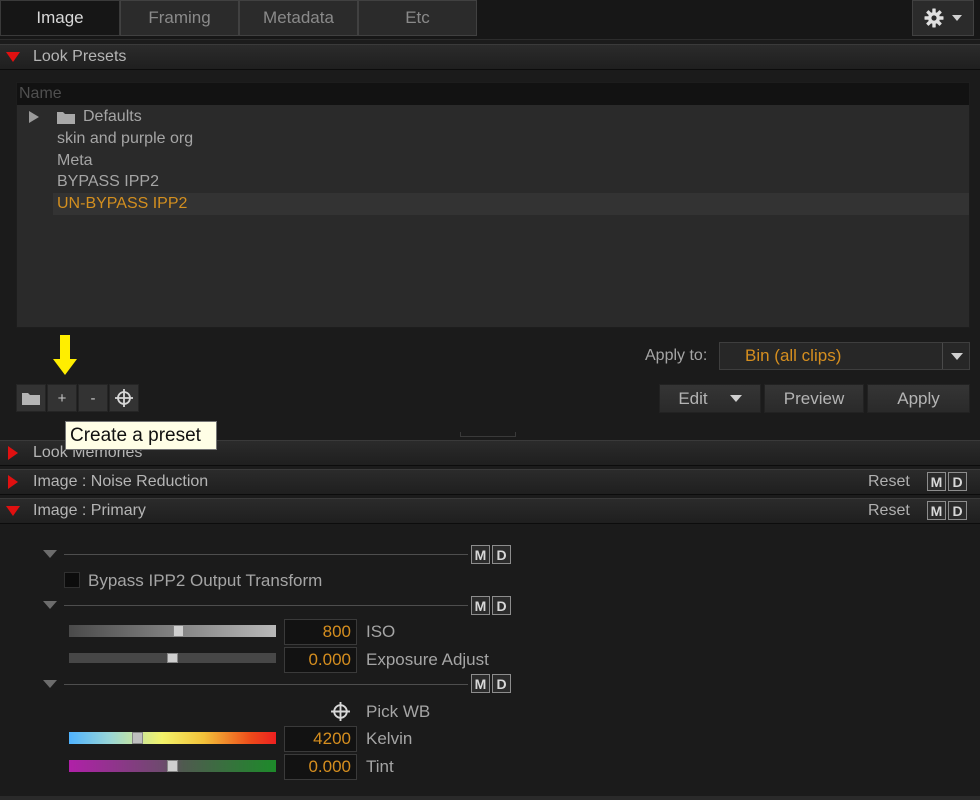  Describe the element at coordinates (490, 57) in the screenshot. I see `look-presets-header: Look Presets` at that location.